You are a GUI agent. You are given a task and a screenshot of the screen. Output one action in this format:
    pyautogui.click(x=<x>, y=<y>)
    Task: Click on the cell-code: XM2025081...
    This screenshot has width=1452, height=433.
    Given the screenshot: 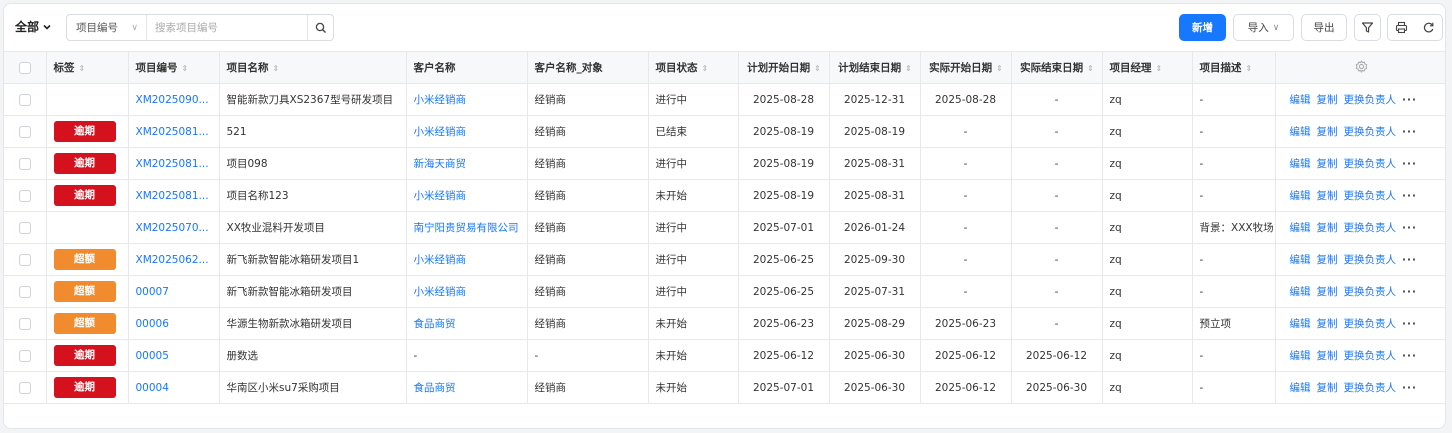 What is the action you would take?
    pyautogui.click(x=173, y=163)
    